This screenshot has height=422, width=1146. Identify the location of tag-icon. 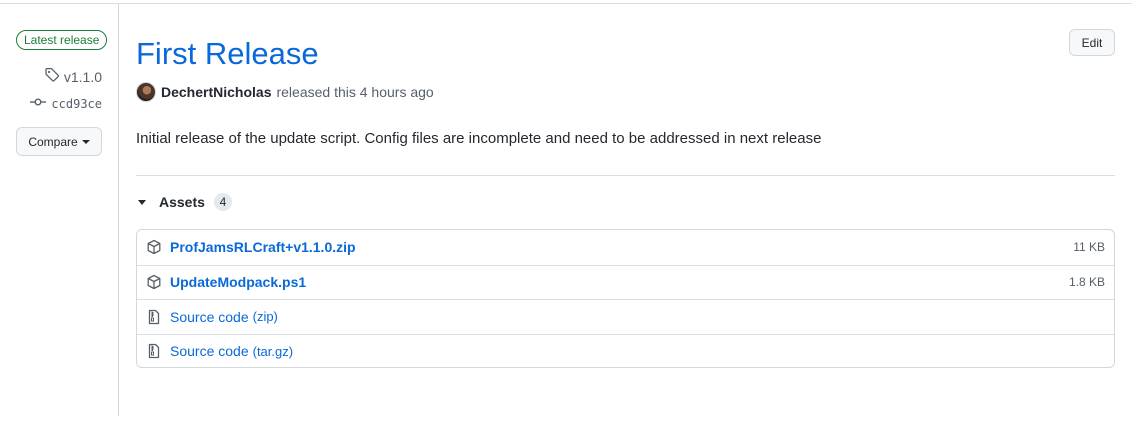
(52, 76).